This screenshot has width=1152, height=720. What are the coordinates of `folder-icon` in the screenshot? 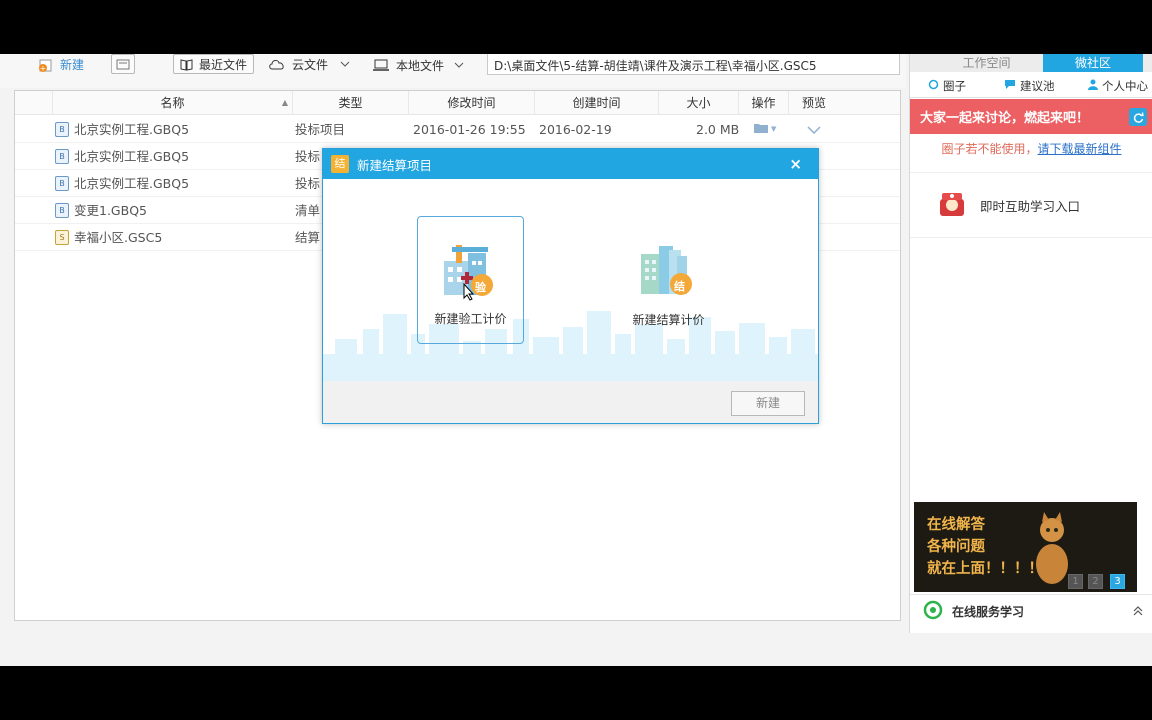 It's located at (761, 129).